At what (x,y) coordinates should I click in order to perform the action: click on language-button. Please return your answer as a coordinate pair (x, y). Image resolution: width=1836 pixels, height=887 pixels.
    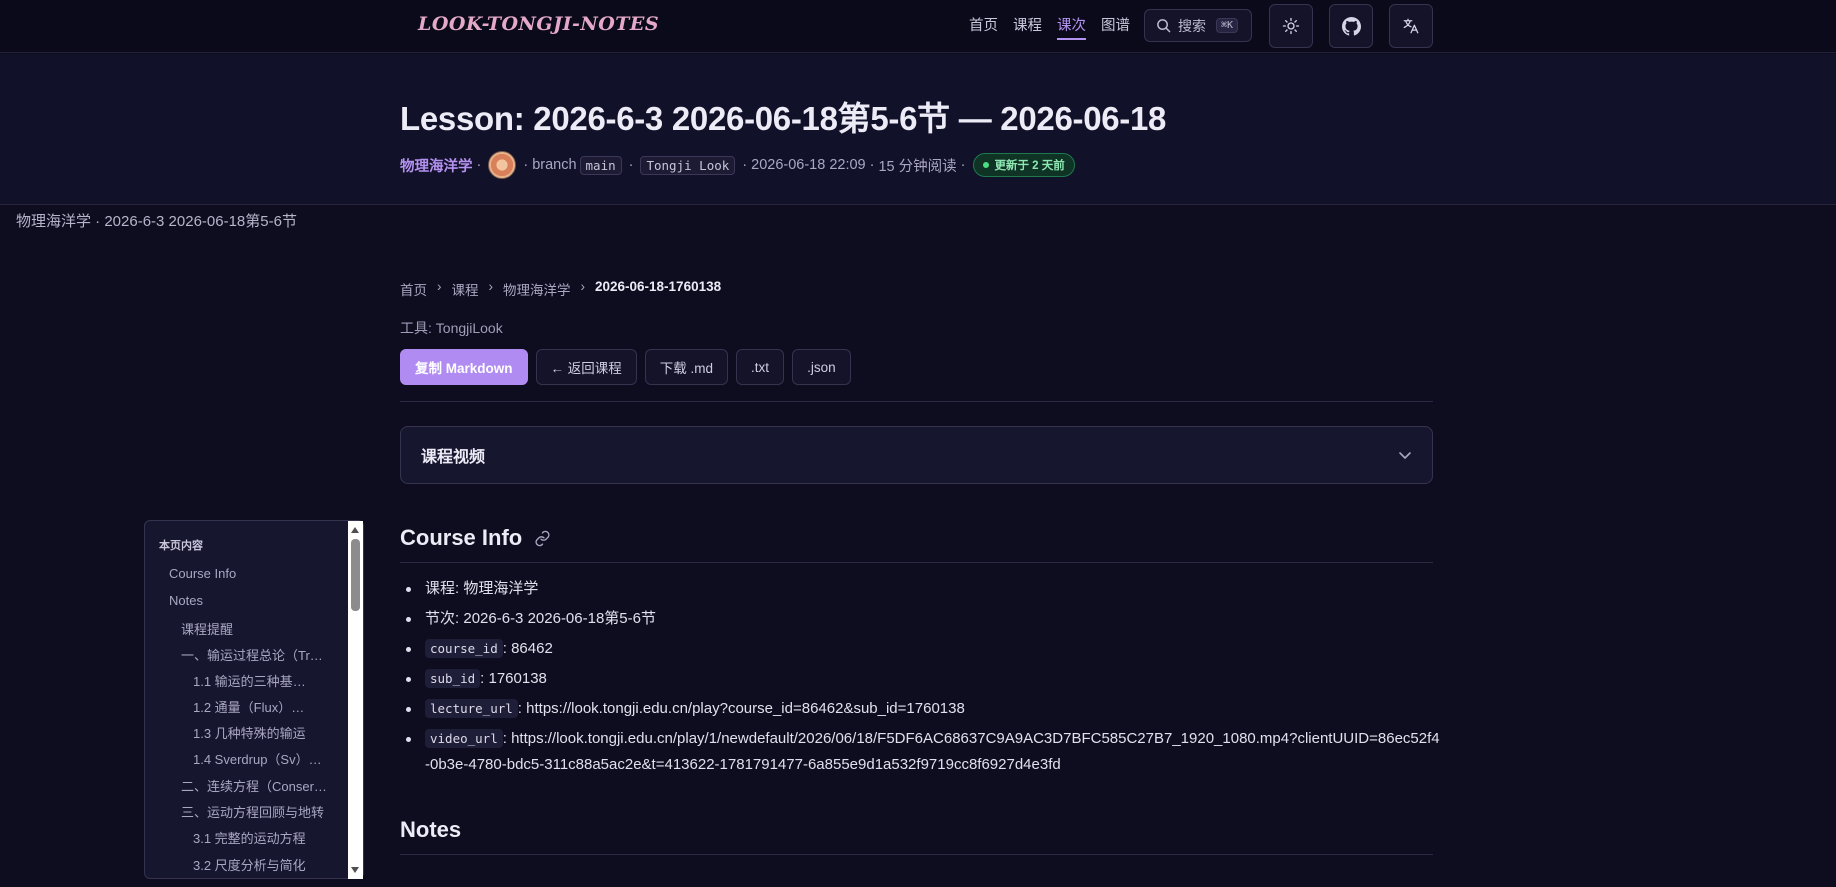
    Looking at the image, I should click on (1411, 26).